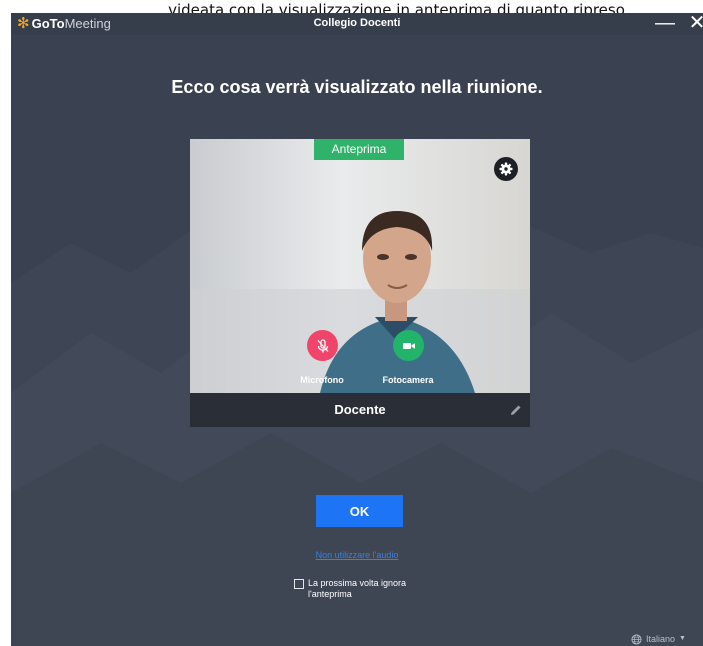 This screenshot has width=703, height=646. I want to click on window-title: Collegio Docenti, so click(357, 23).